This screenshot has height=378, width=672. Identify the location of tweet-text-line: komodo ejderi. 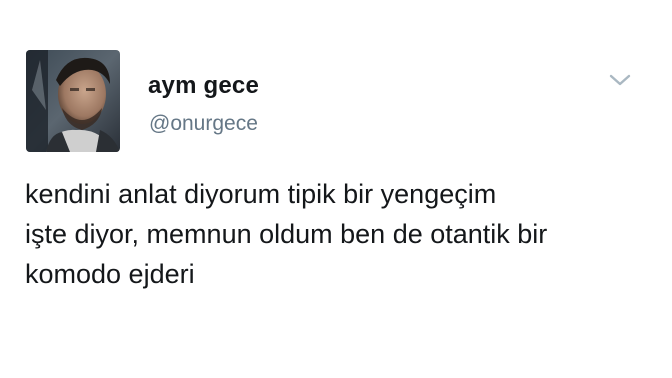
(110, 274).